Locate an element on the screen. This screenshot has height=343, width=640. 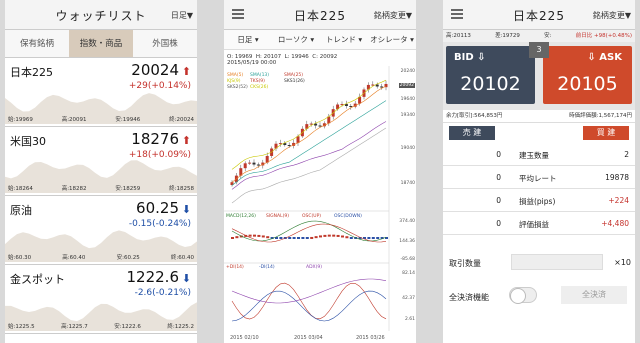
instrument-change: +18(+0.09%) is located at coordinates (159, 155).